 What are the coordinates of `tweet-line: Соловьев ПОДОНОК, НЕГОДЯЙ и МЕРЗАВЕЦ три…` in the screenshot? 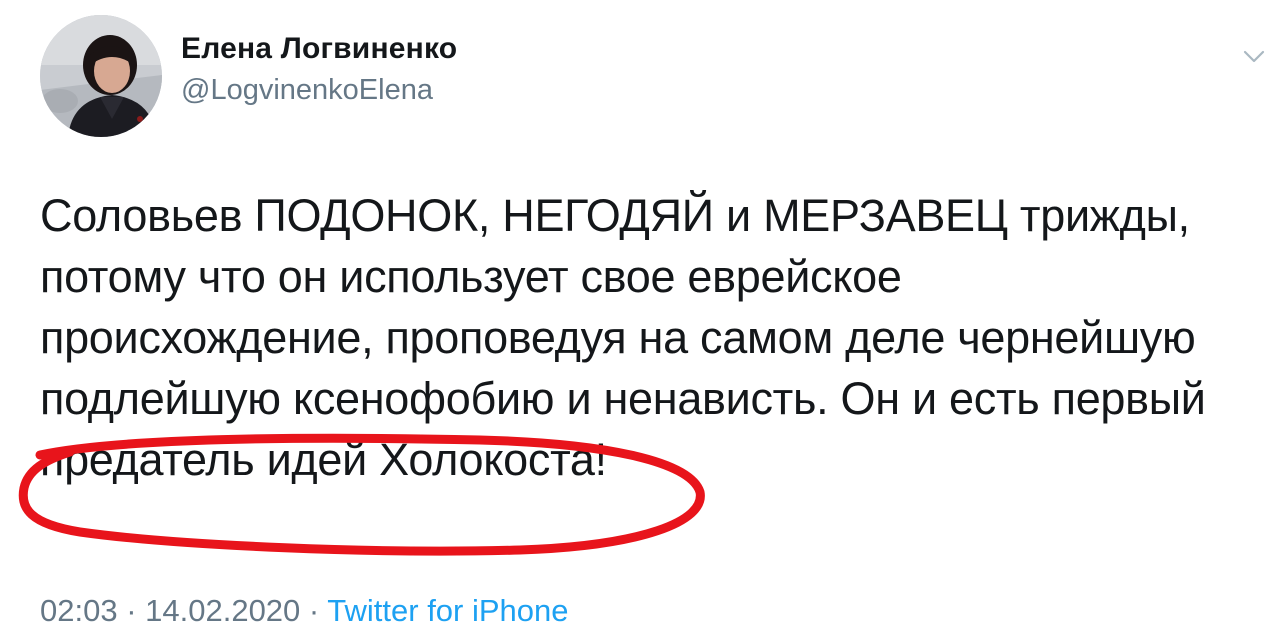 It's located at (615, 215).